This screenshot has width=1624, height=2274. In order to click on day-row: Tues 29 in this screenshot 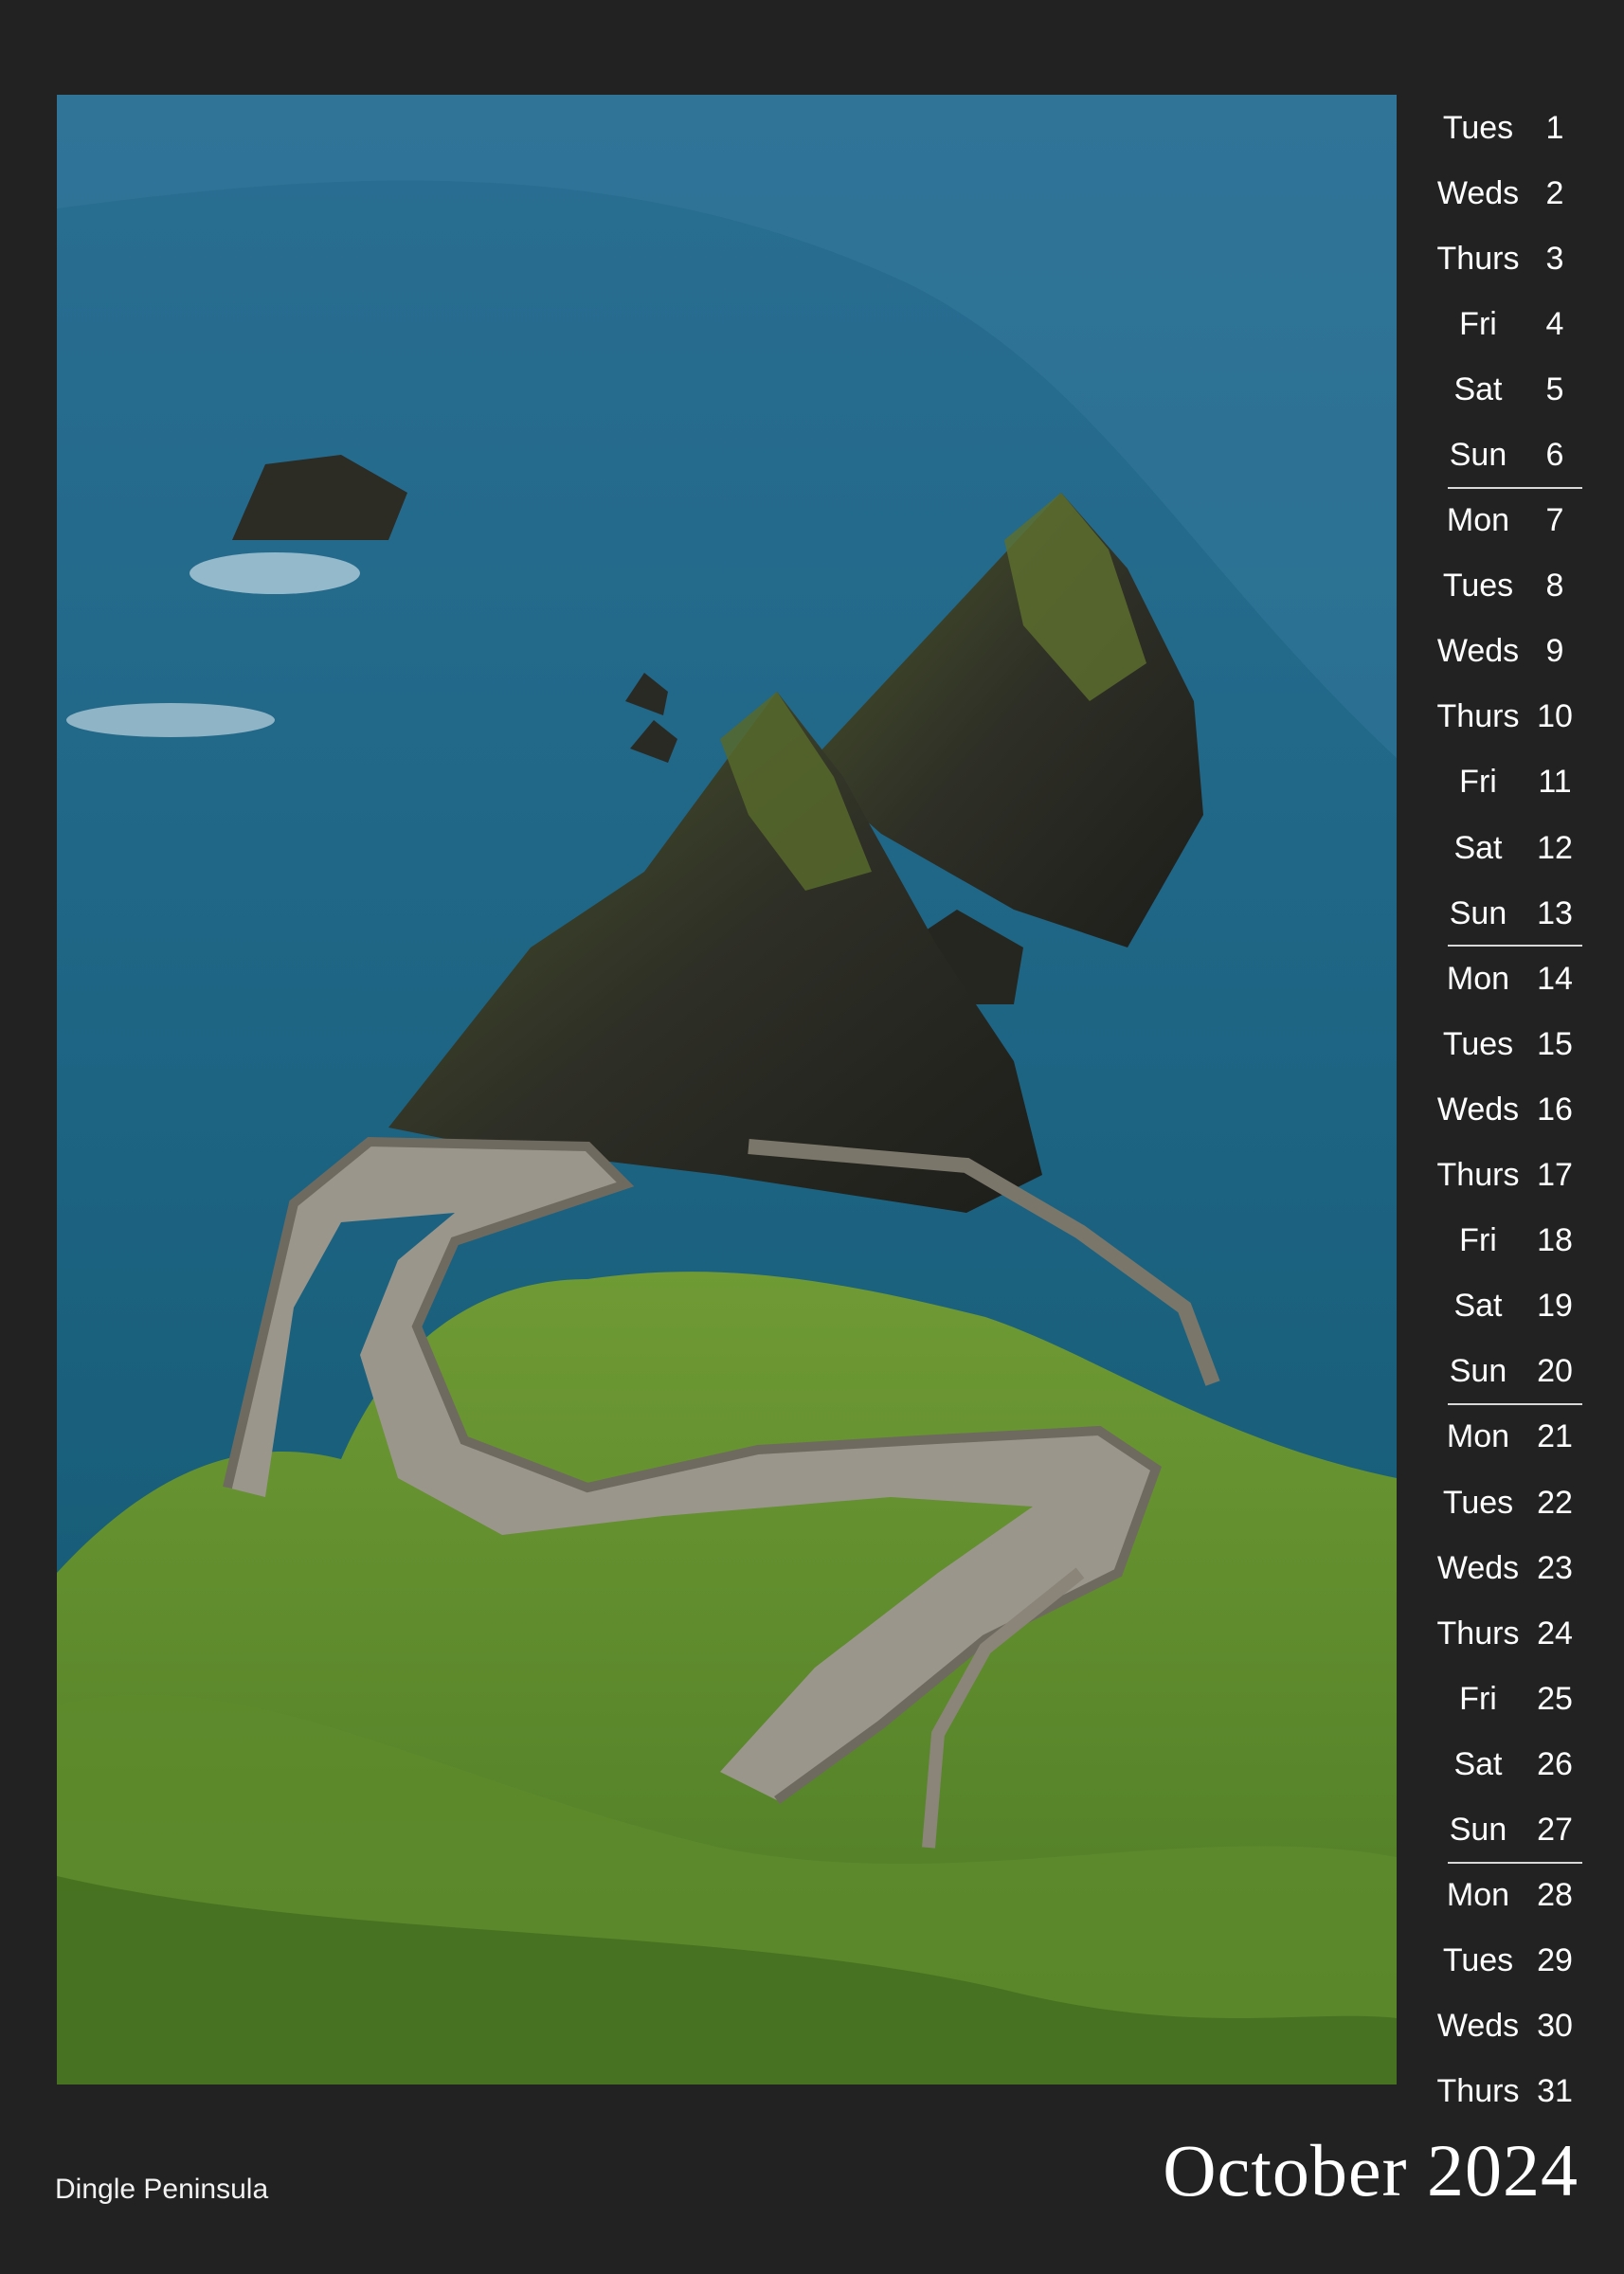, I will do `click(1501, 1961)`.